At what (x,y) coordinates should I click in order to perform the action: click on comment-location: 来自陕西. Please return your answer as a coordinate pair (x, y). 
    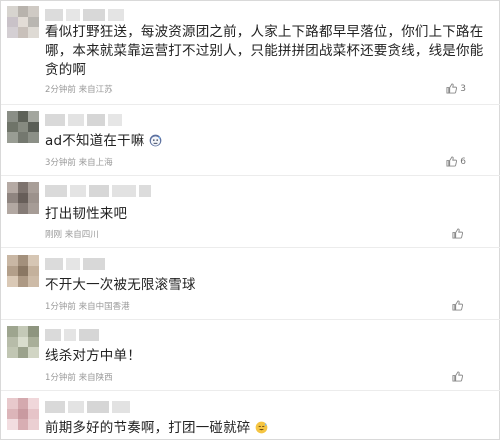
    Looking at the image, I should click on (95, 378).